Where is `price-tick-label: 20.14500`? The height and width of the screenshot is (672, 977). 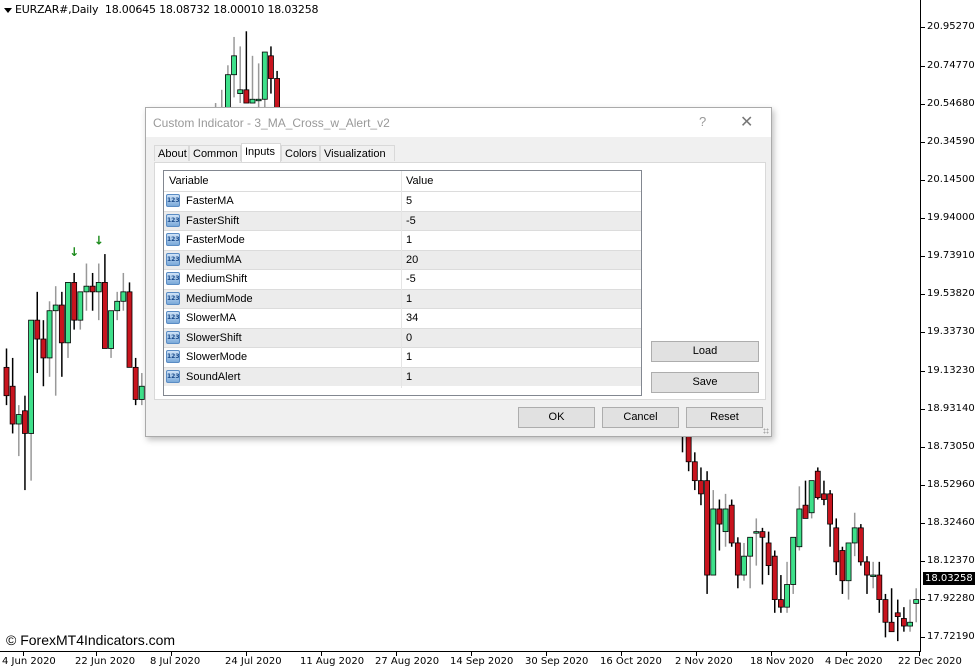 price-tick-label: 20.14500 is located at coordinates (951, 179).